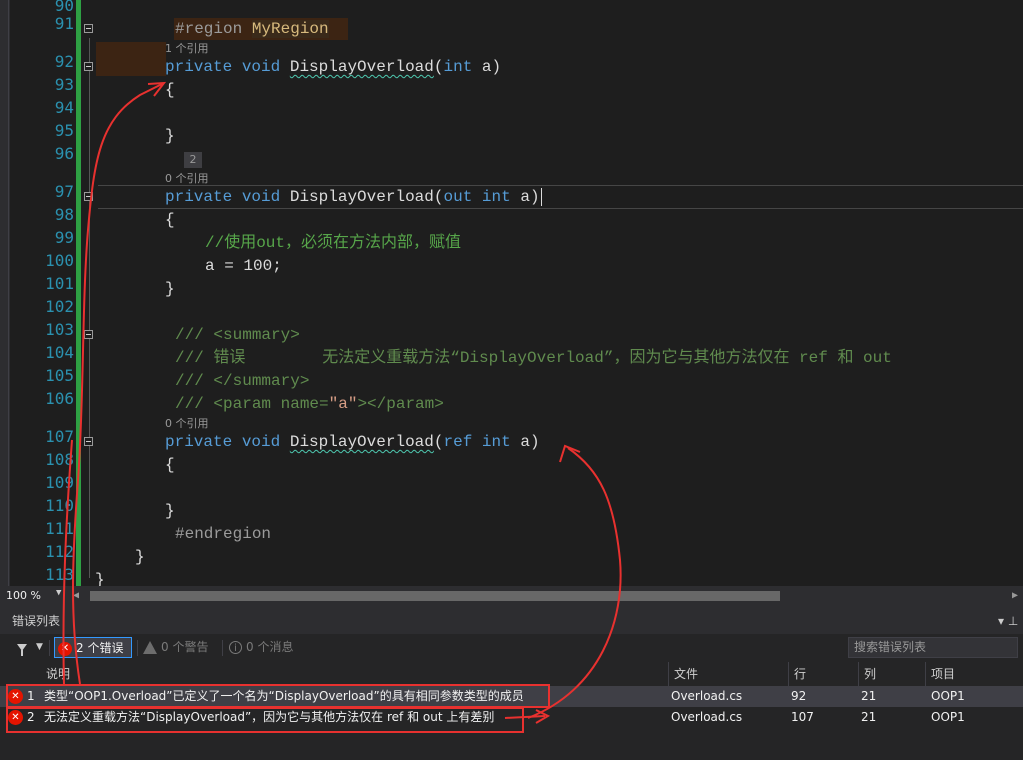 This screenshot has width=1023, height=760. I want to click on column-header-column: 列, so click(870, 674).